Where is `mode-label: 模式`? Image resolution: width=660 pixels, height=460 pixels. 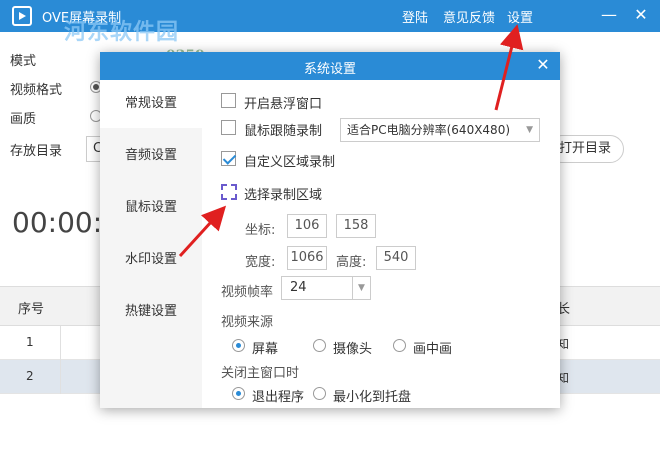
mode-label: 模式 is located at coordinates (23, 61).